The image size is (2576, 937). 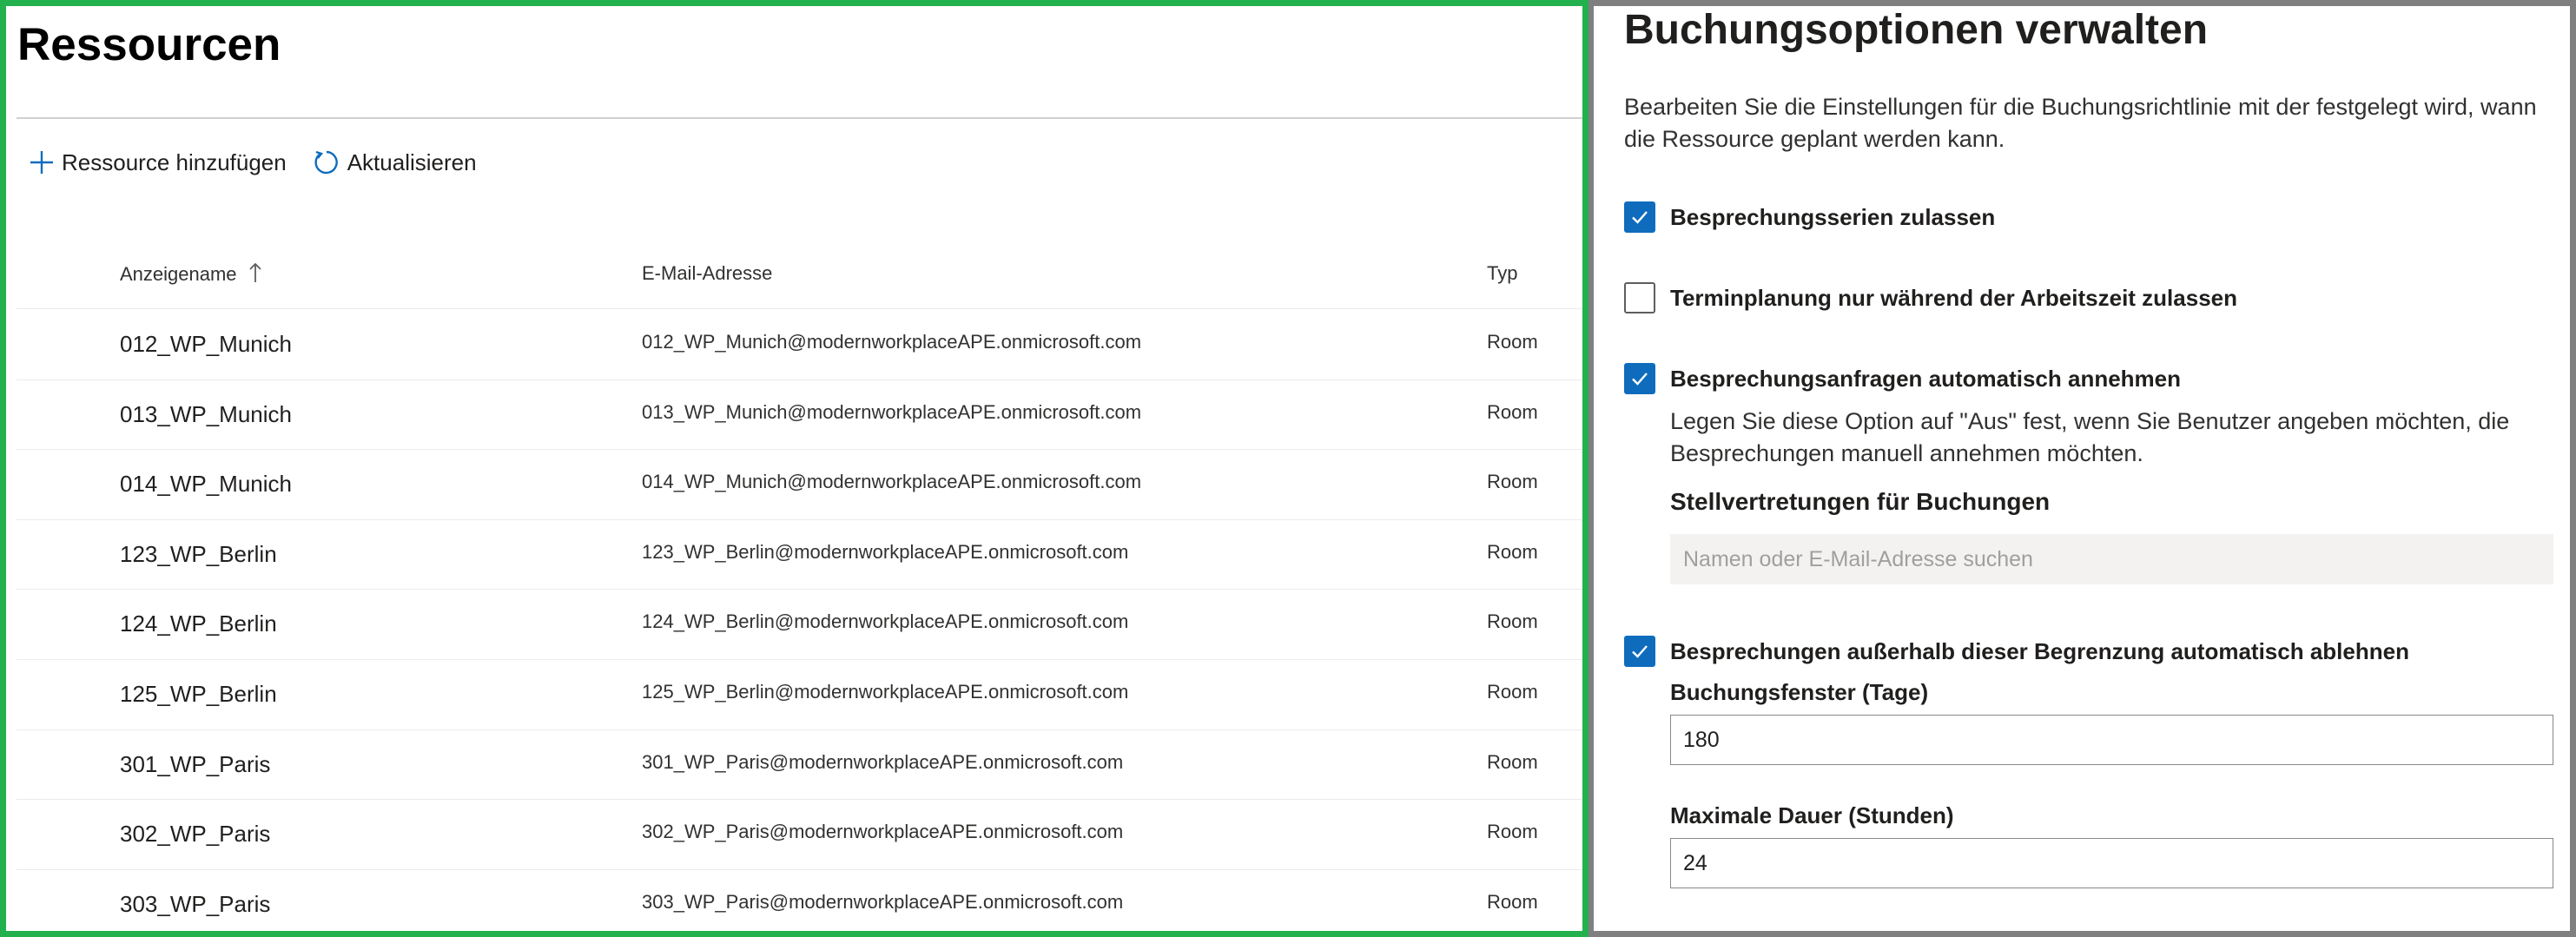 What do you see at coordinates (1916, 30) in the screenshot?
I see `panel-title: Buchungsoptionen verwalten` at bounding box center [1916, 30].